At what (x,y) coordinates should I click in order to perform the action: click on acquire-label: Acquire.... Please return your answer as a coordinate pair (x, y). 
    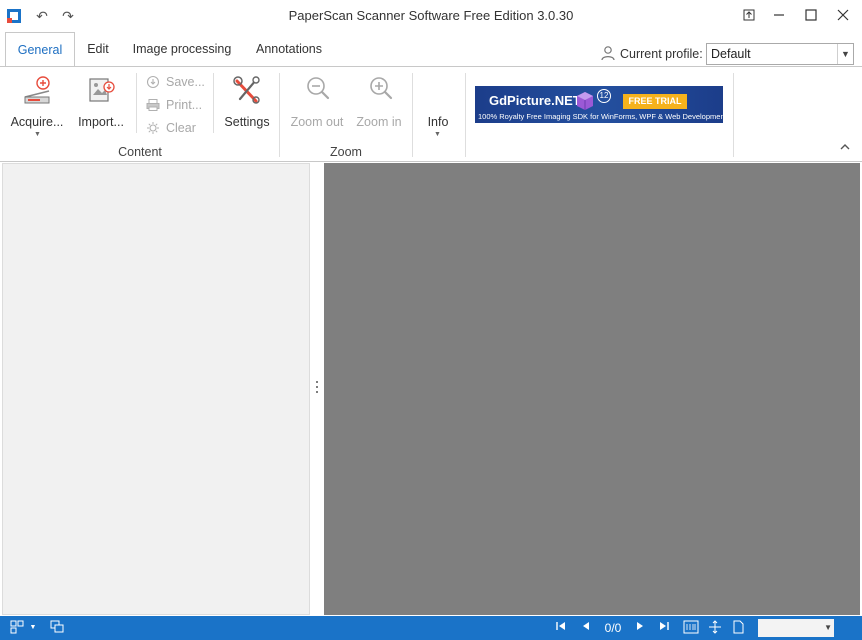
    Looking at the image, I should click on (37, 122).